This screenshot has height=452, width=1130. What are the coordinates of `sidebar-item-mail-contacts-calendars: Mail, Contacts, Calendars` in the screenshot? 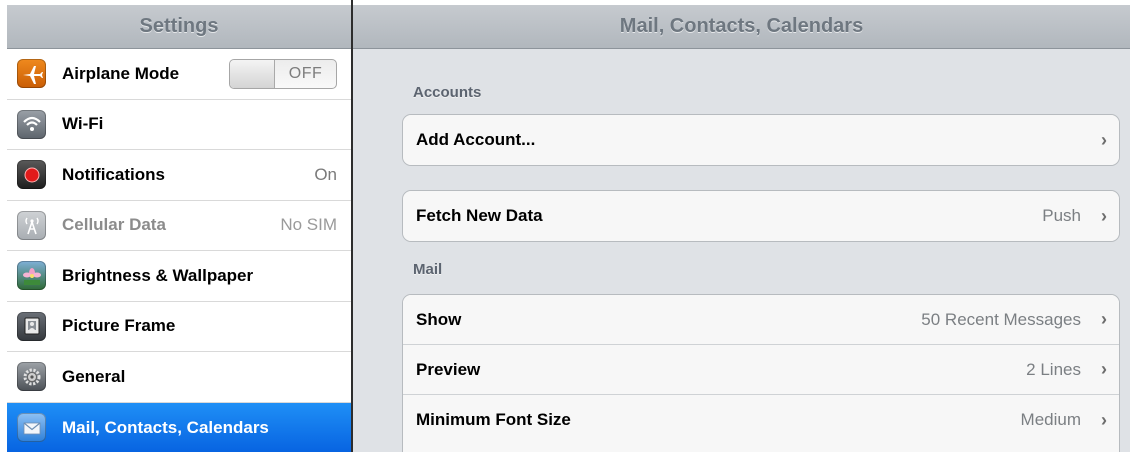 It's located at (179, 427).